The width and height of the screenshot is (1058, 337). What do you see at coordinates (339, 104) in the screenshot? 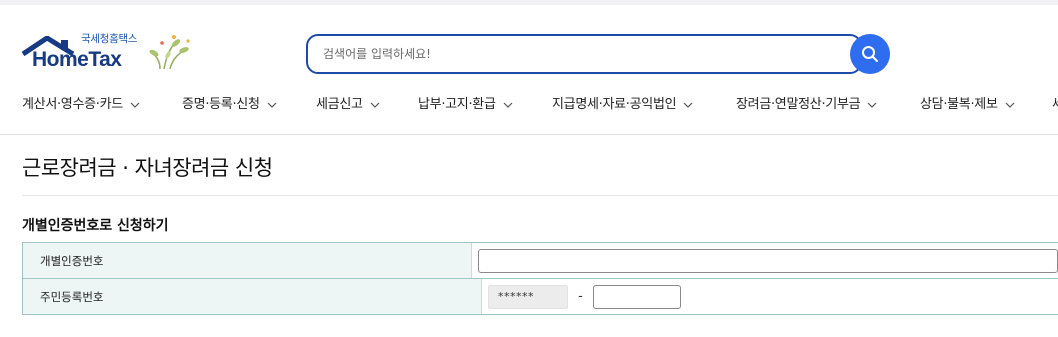
I see `nav-item-label: 세금신고` at bounding box center [339, 104].